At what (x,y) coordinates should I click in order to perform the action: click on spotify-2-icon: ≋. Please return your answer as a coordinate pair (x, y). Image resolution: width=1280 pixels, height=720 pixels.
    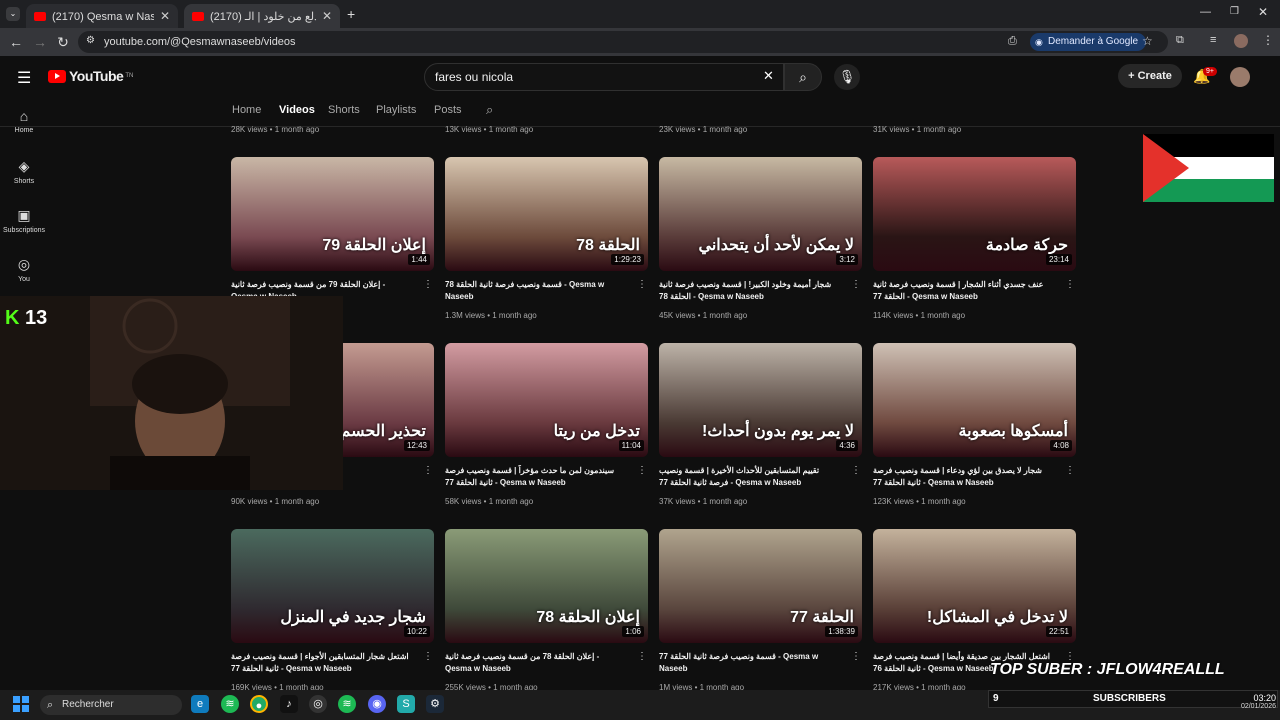
    Looking at the image, I should click on (347, 704).